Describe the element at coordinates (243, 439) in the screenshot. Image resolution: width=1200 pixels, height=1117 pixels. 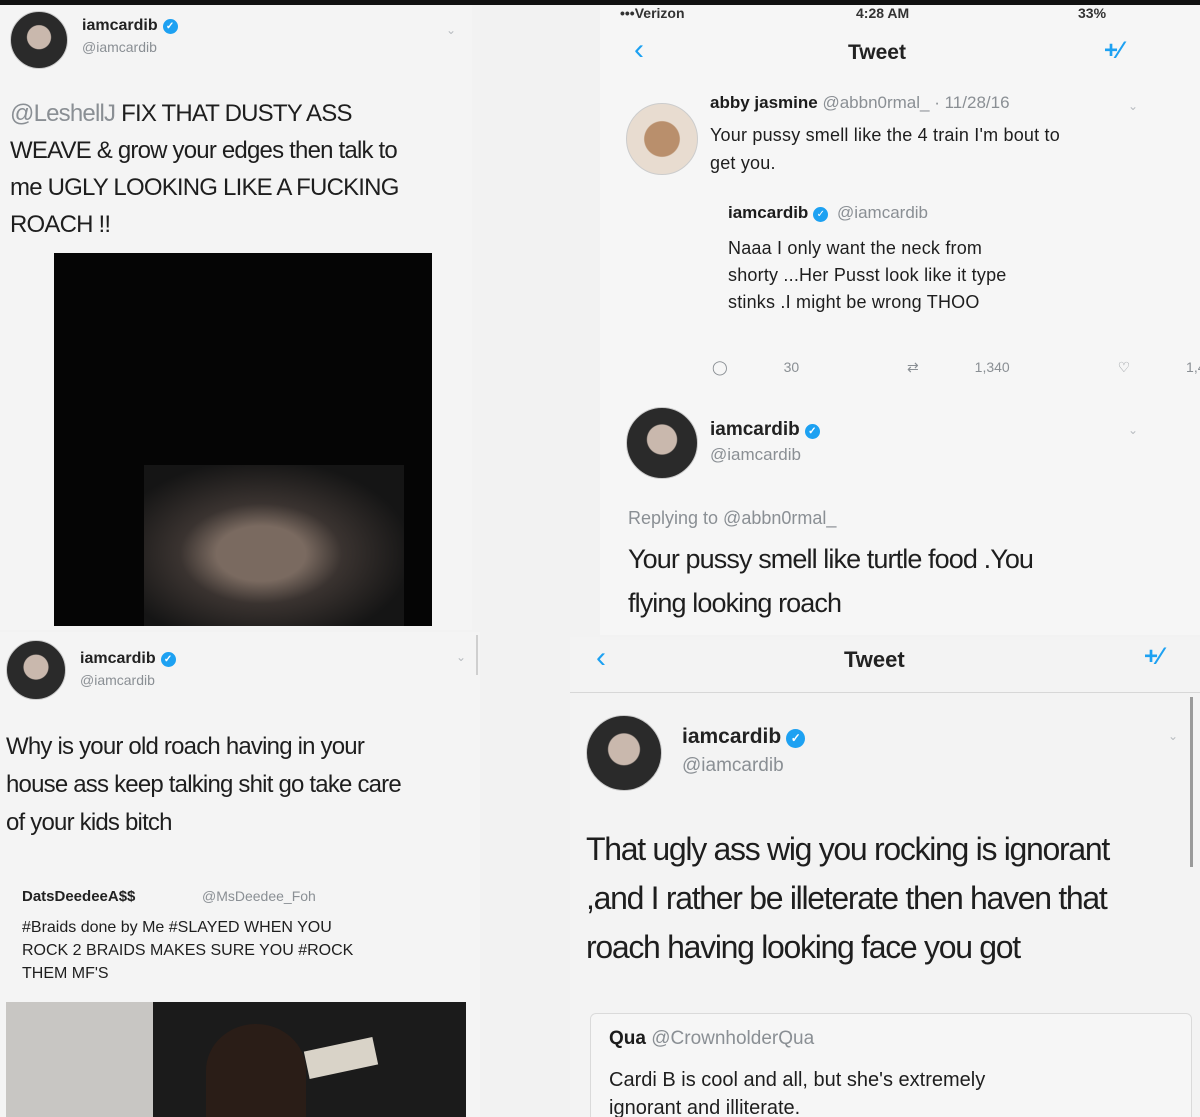
I see `tweet-photo-redacted` at that location.